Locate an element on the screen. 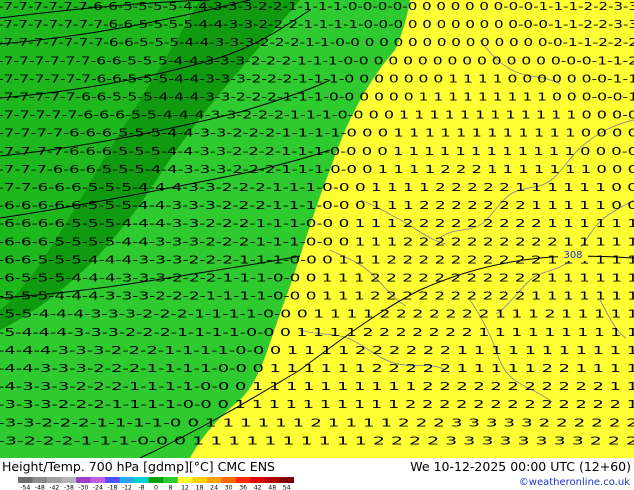 Image resolution: width=634 pixels, height=490 pixels. colorbar-tick-label: 48 is located at coordinates (272, 487).